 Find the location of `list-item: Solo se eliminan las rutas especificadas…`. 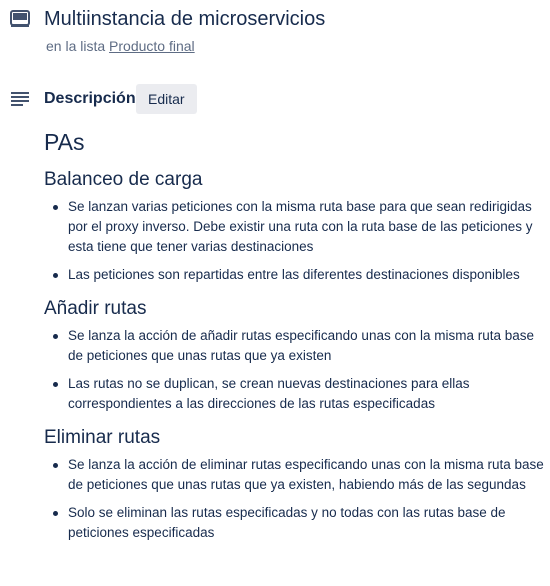

list-item: Solo se eliminan las rutas especificadas… is located at coordinates (300, 523).